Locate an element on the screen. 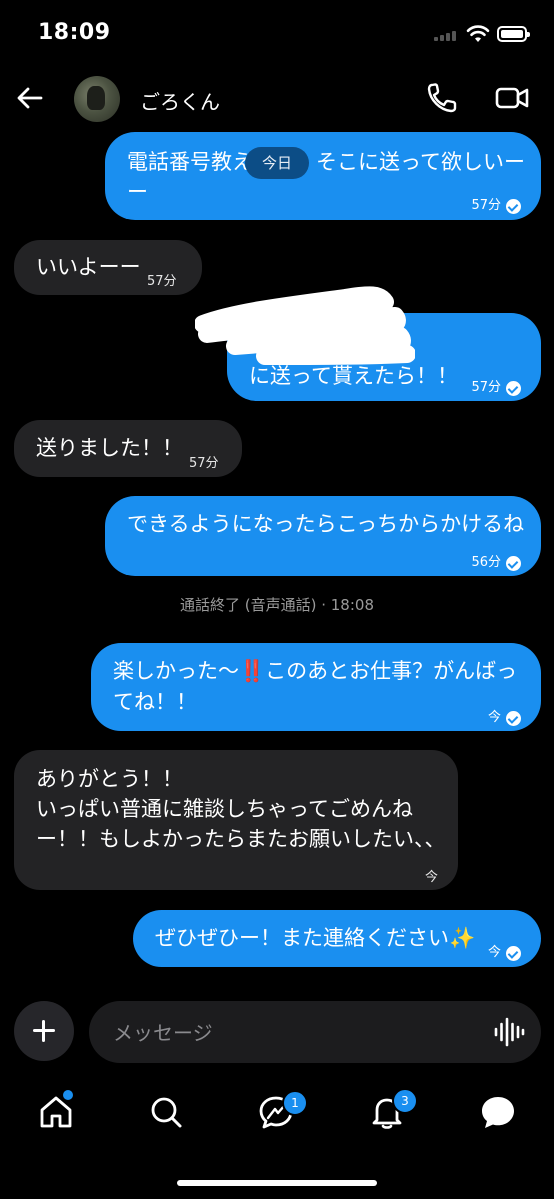 Image resolution: width=554 pixels, height=1199 pixels. battery-icon is located at coordinates (513, 34).